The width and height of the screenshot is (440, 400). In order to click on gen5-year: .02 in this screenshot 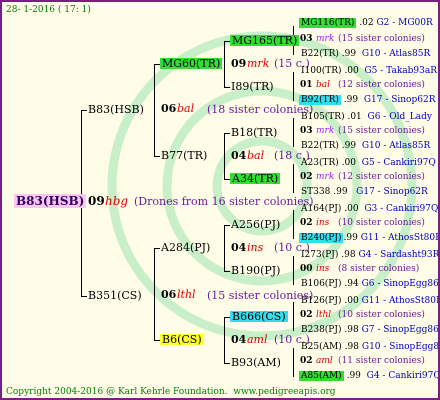, I will do `click(366, 23)`.